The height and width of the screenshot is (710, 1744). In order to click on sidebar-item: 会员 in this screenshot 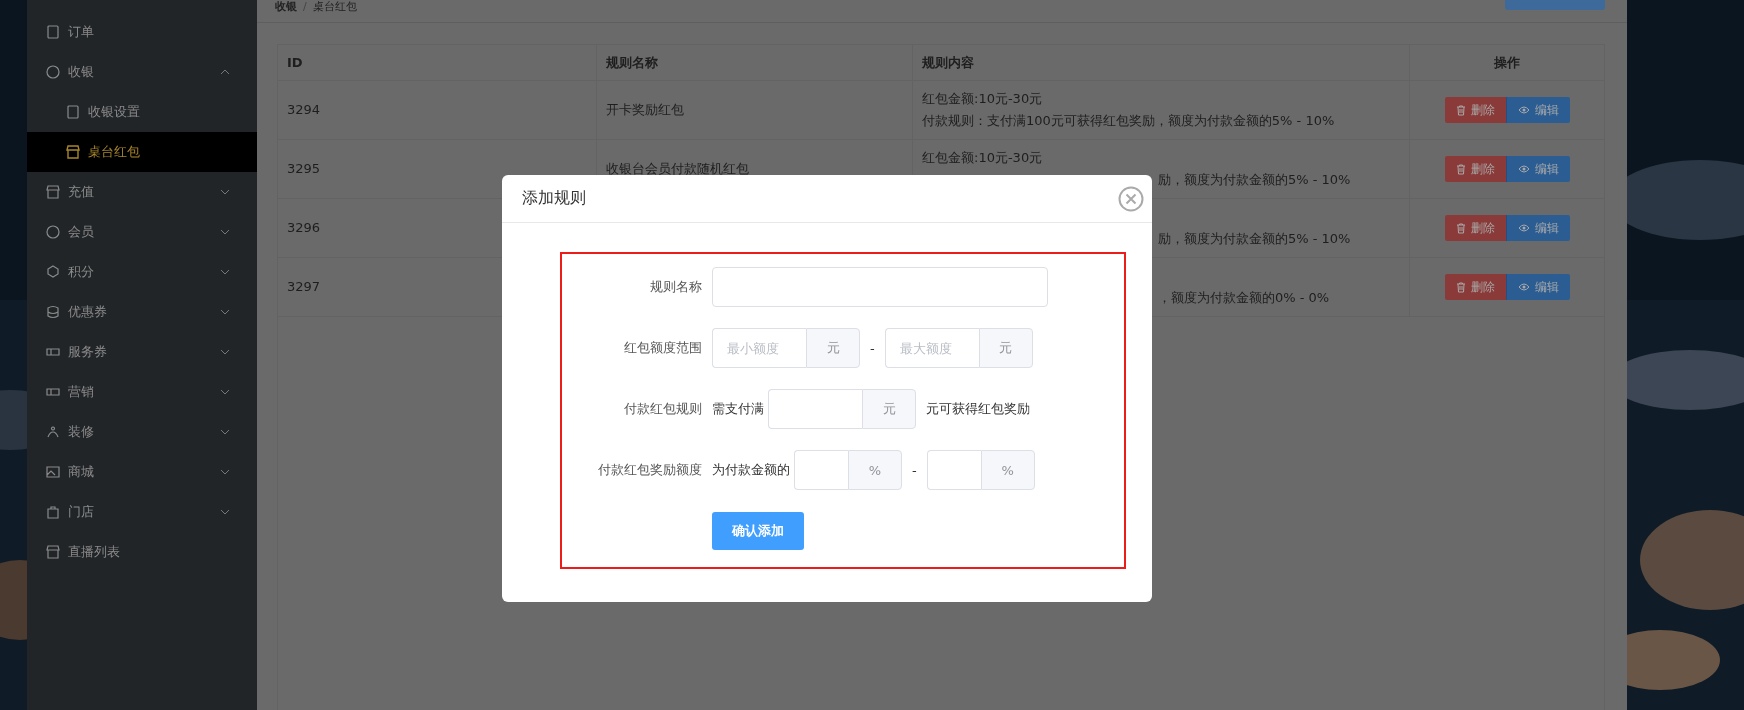, I will do `click(142, 232)`.